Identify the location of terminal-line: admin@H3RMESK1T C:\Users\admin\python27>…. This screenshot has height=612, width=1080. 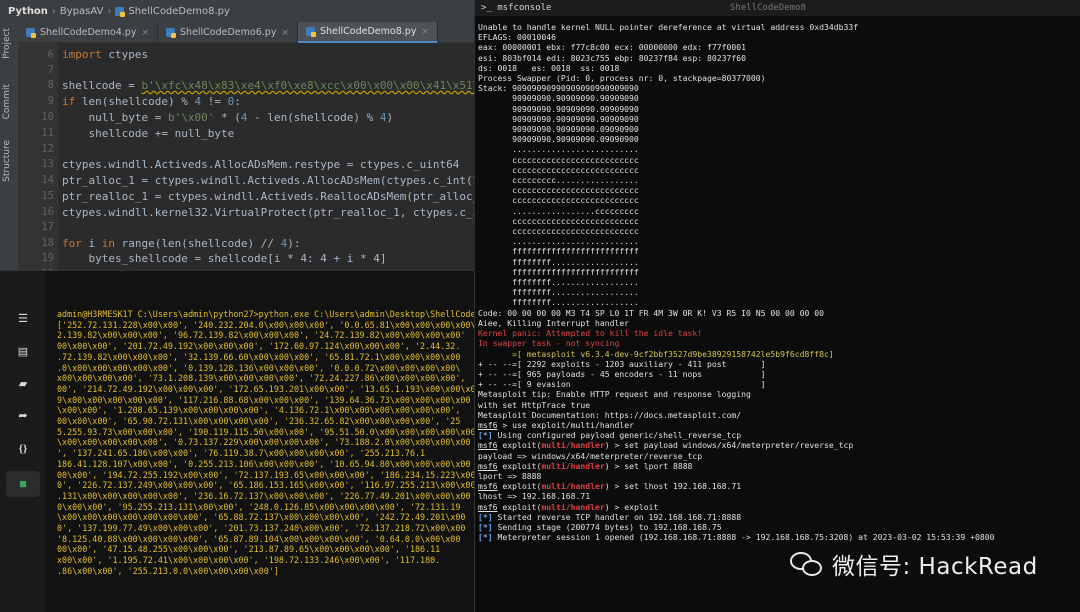
(267, 314).